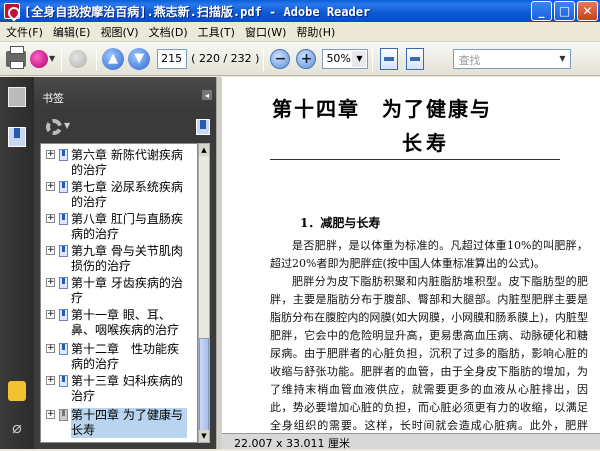 This screenshot has width=600, height=451. What do you see at coordinates (204, 293) in the screenshot?
I see `bookmark-scrollbar: ▲ ▼` at bounding box center [204, 293].